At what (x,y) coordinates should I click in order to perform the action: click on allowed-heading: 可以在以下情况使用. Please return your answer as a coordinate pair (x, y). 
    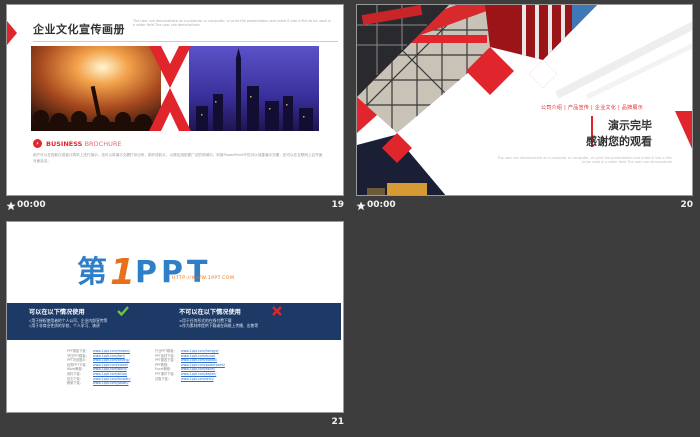
    Looking at the image, I should click on (57, 312).